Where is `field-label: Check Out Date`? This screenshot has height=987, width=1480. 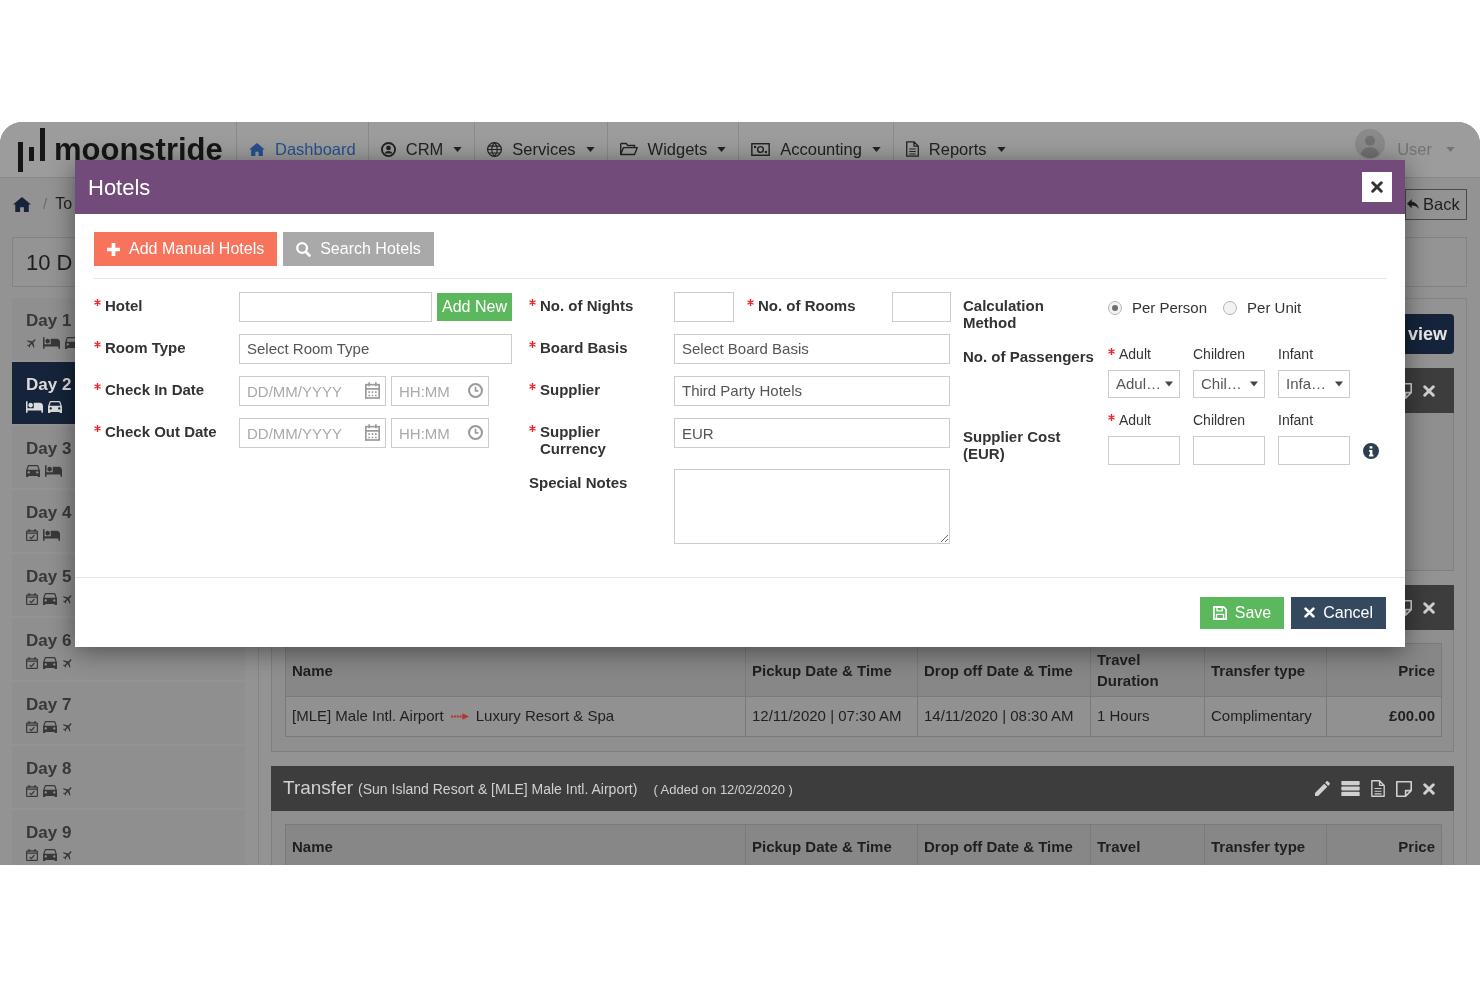 field-label: Check Out Date is located at coordinates (161, 431).